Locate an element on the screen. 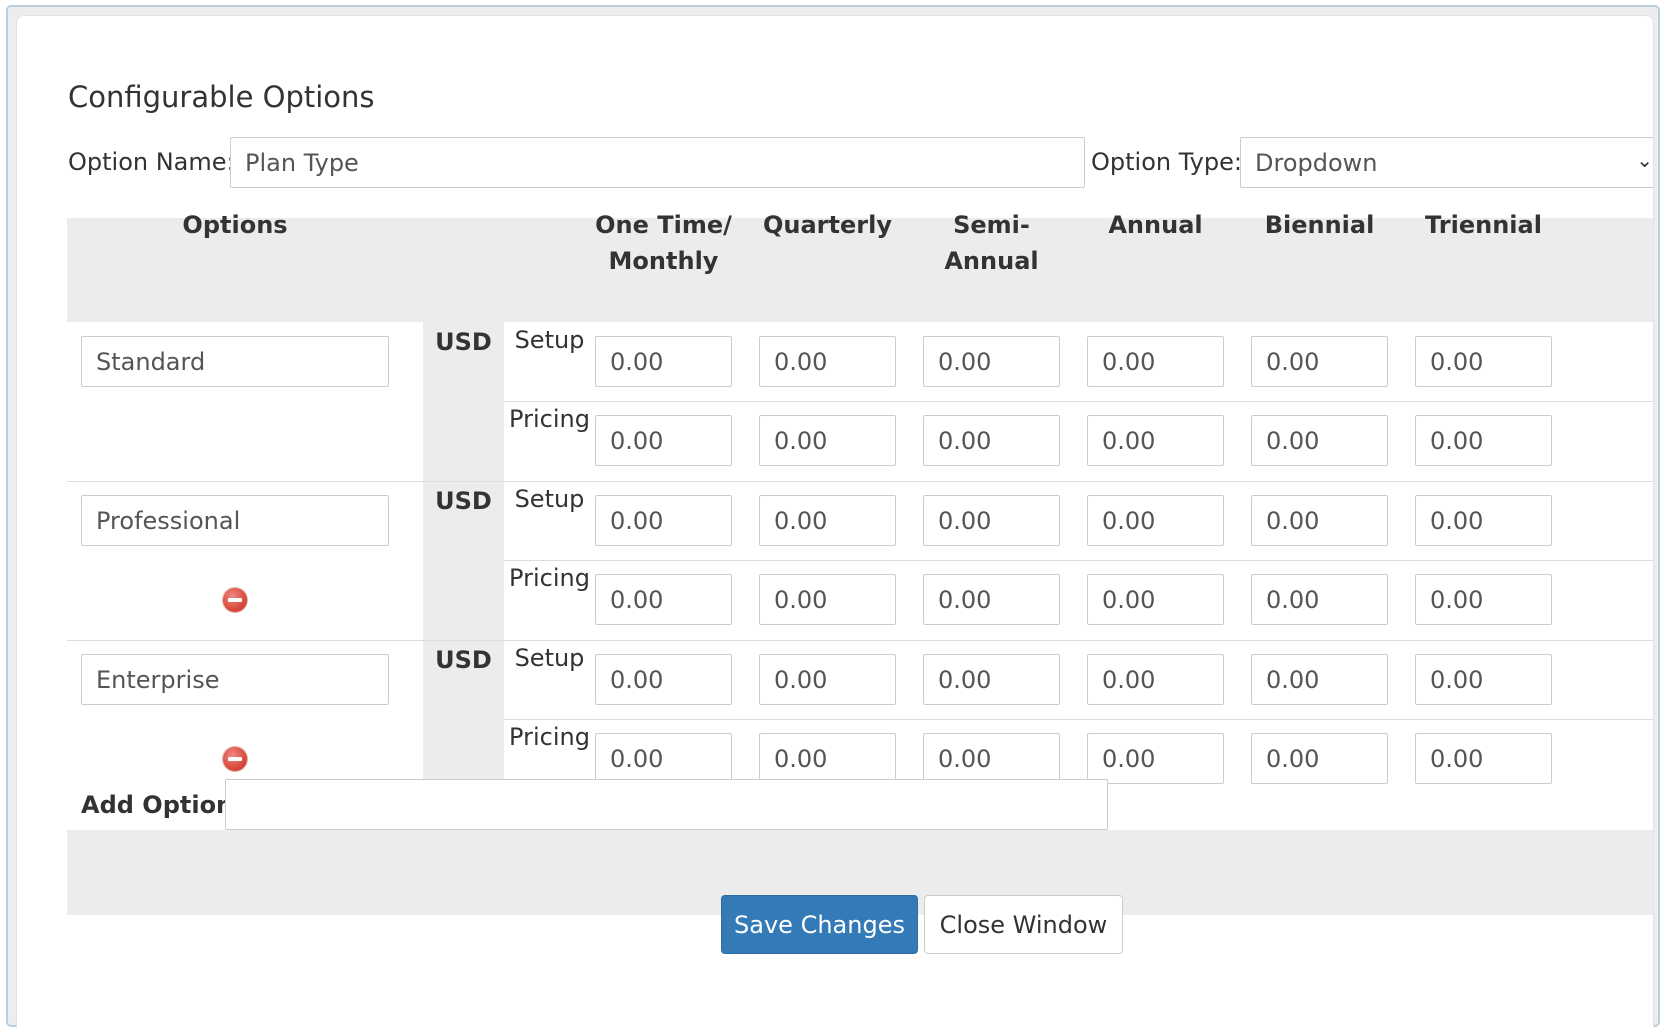 Image resolution: width=1668 pixels, height=1034 pixels. header-cycle-1: Quarterly is located at coordinates (827, 225).